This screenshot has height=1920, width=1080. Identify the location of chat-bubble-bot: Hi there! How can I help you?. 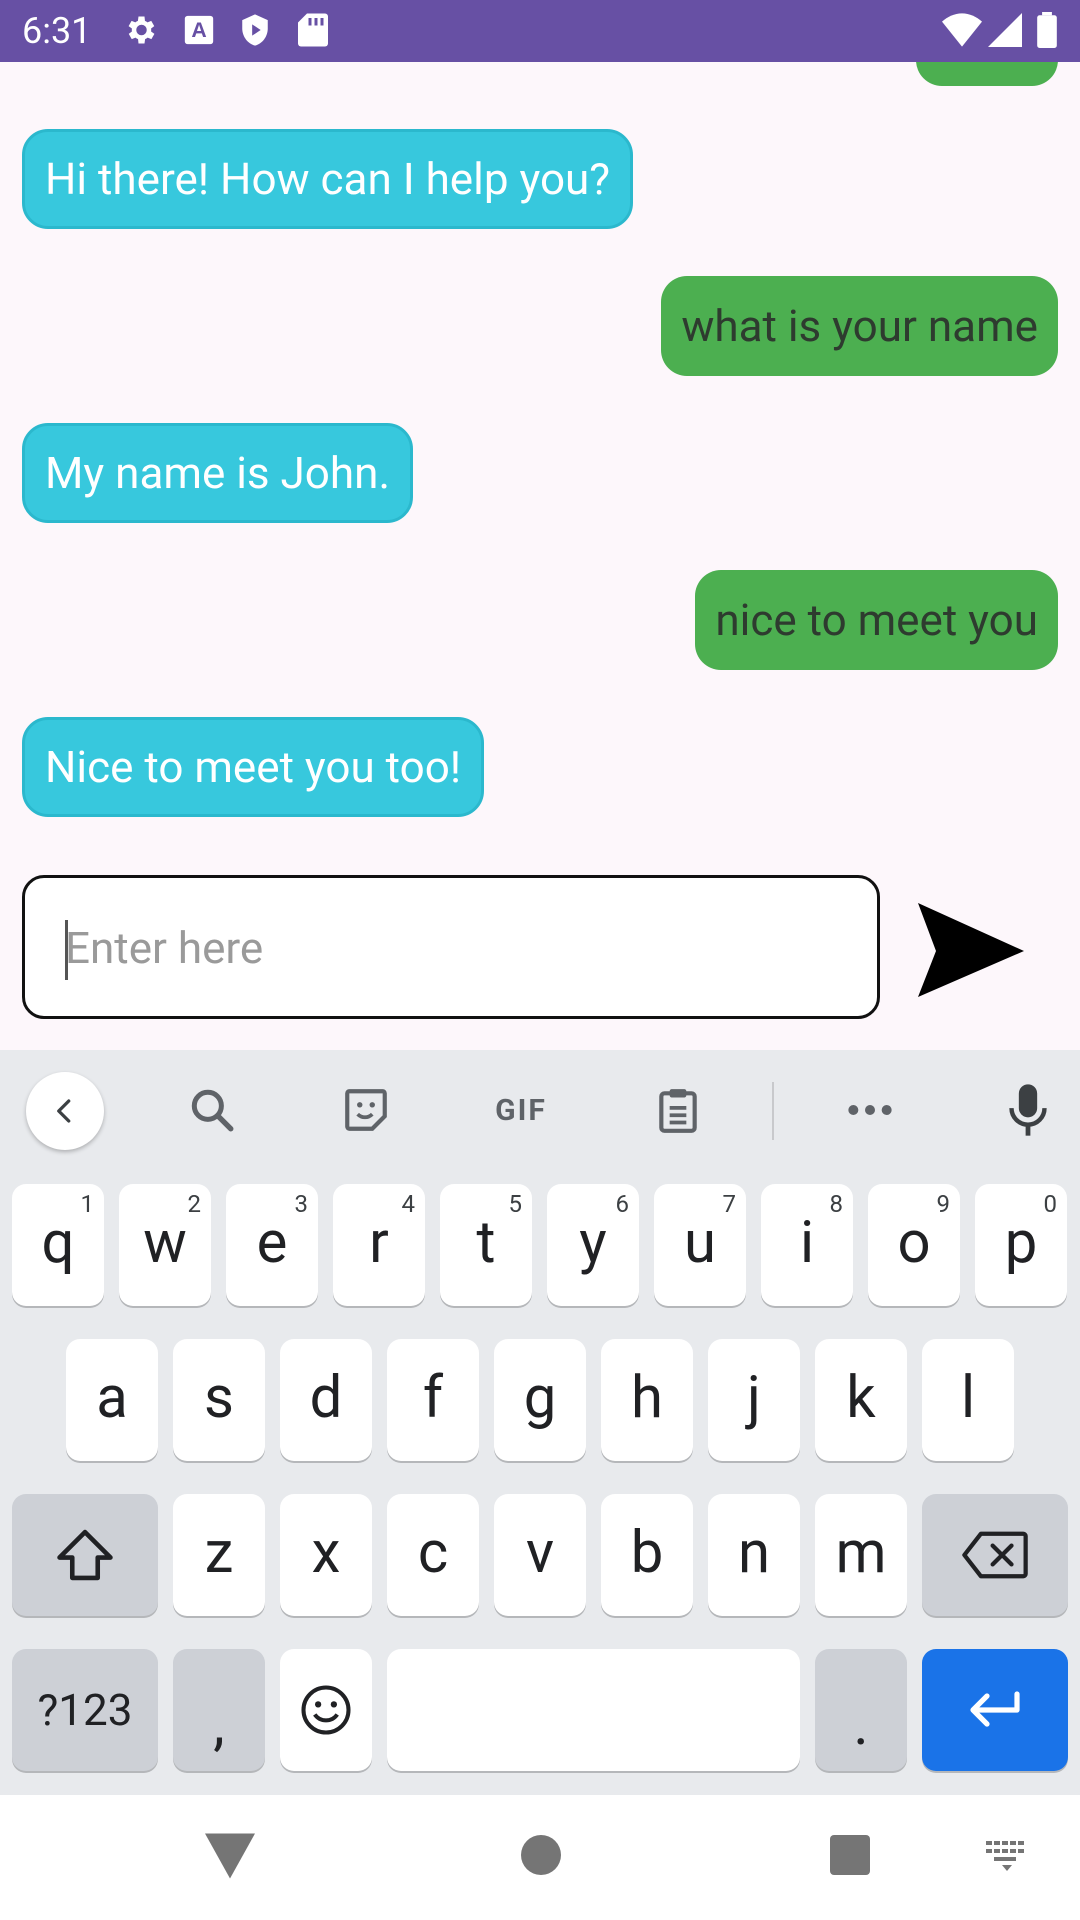
(328, 179).